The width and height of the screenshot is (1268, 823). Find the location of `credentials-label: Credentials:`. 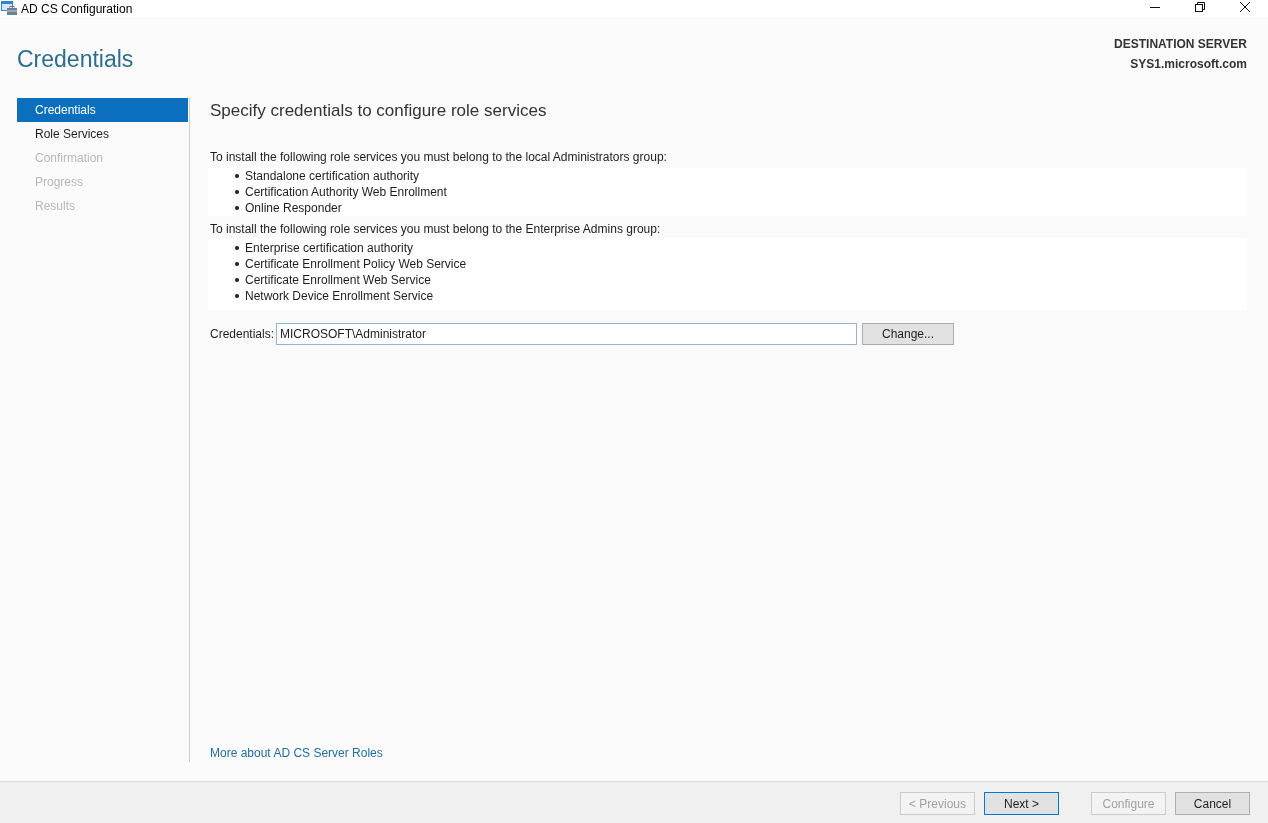

credentials-label: Credentials: is located at coordinates (243, 334).